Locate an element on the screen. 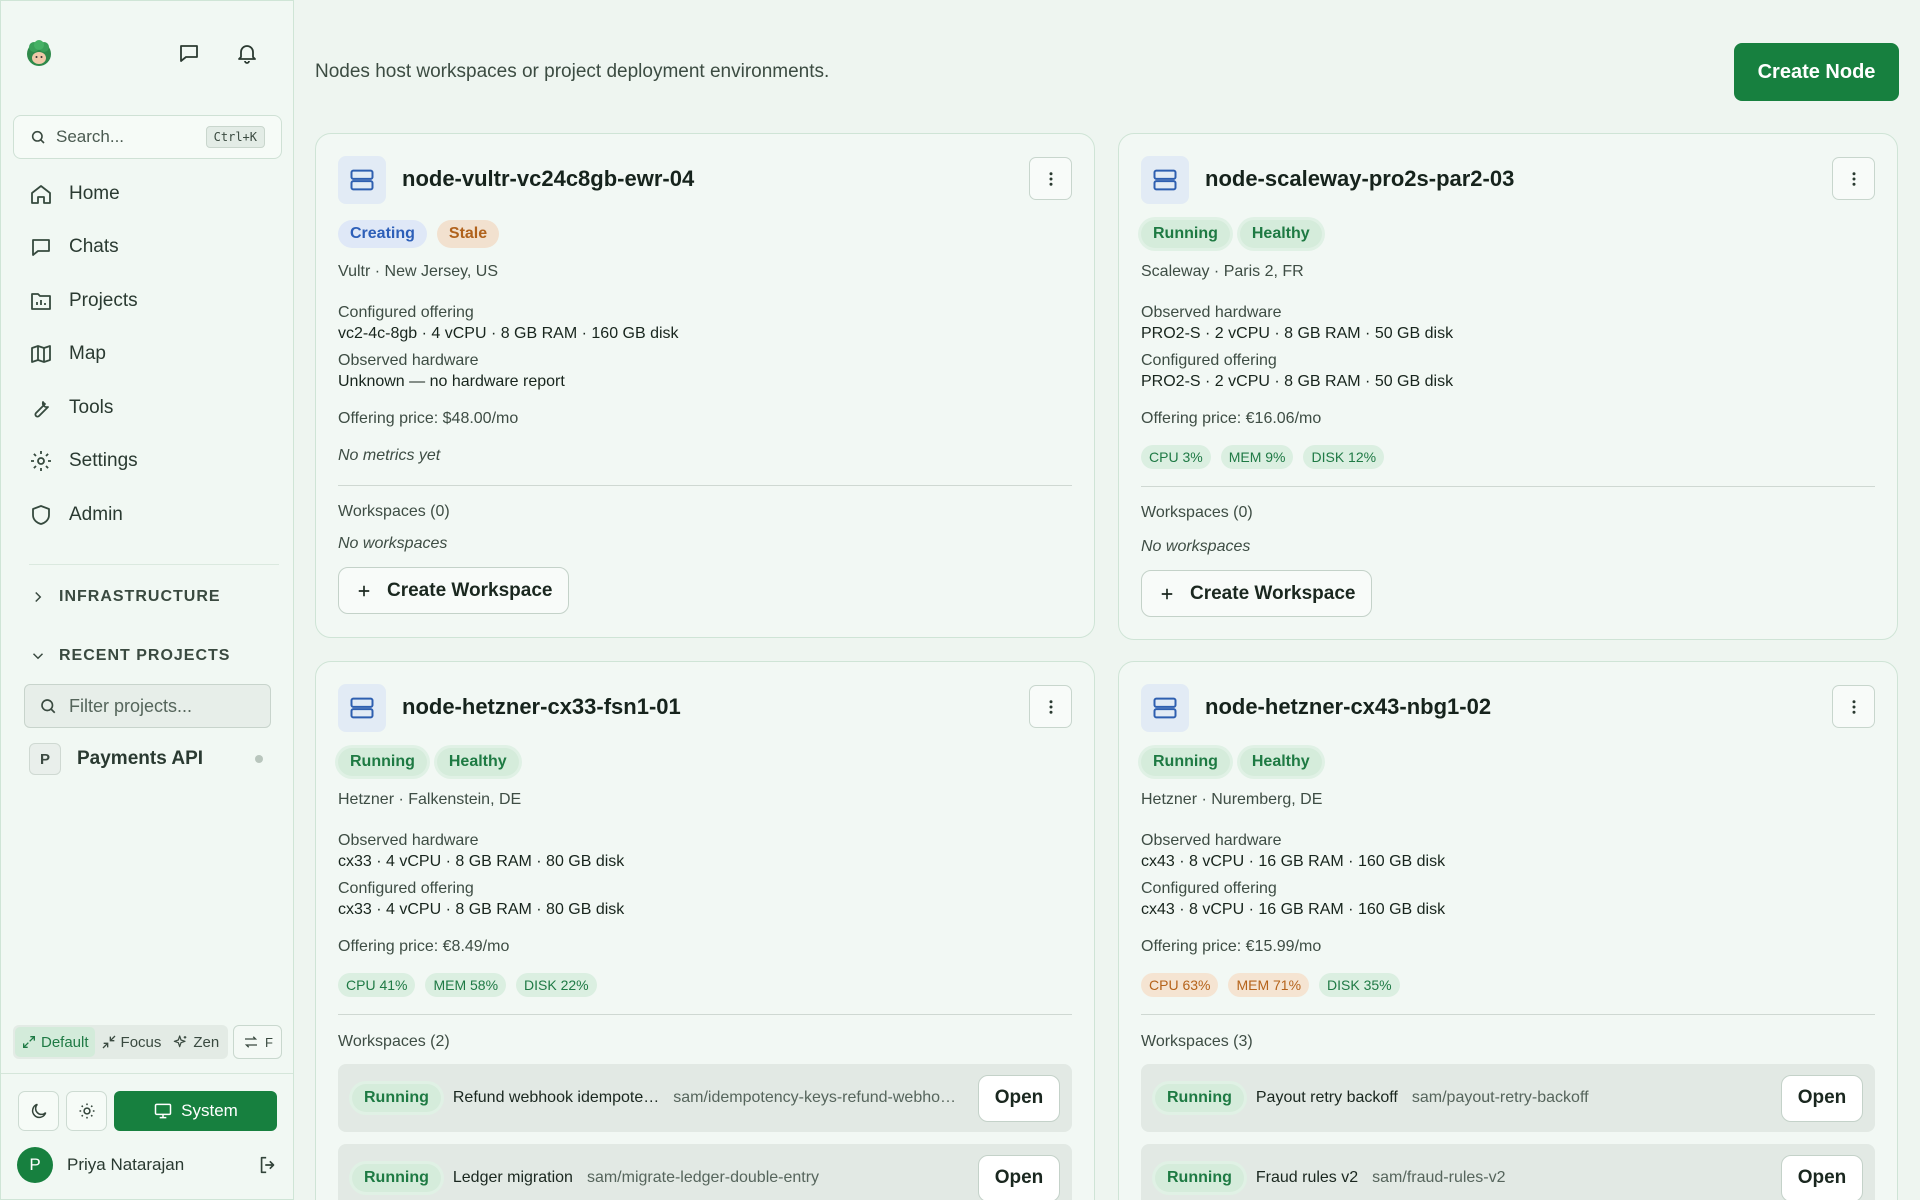 Image resolution: width=1920 pixels, height=1200 pixels. node-name: node-hetzner-cx33-fsn1-01 is located at coordinates (541, 707).